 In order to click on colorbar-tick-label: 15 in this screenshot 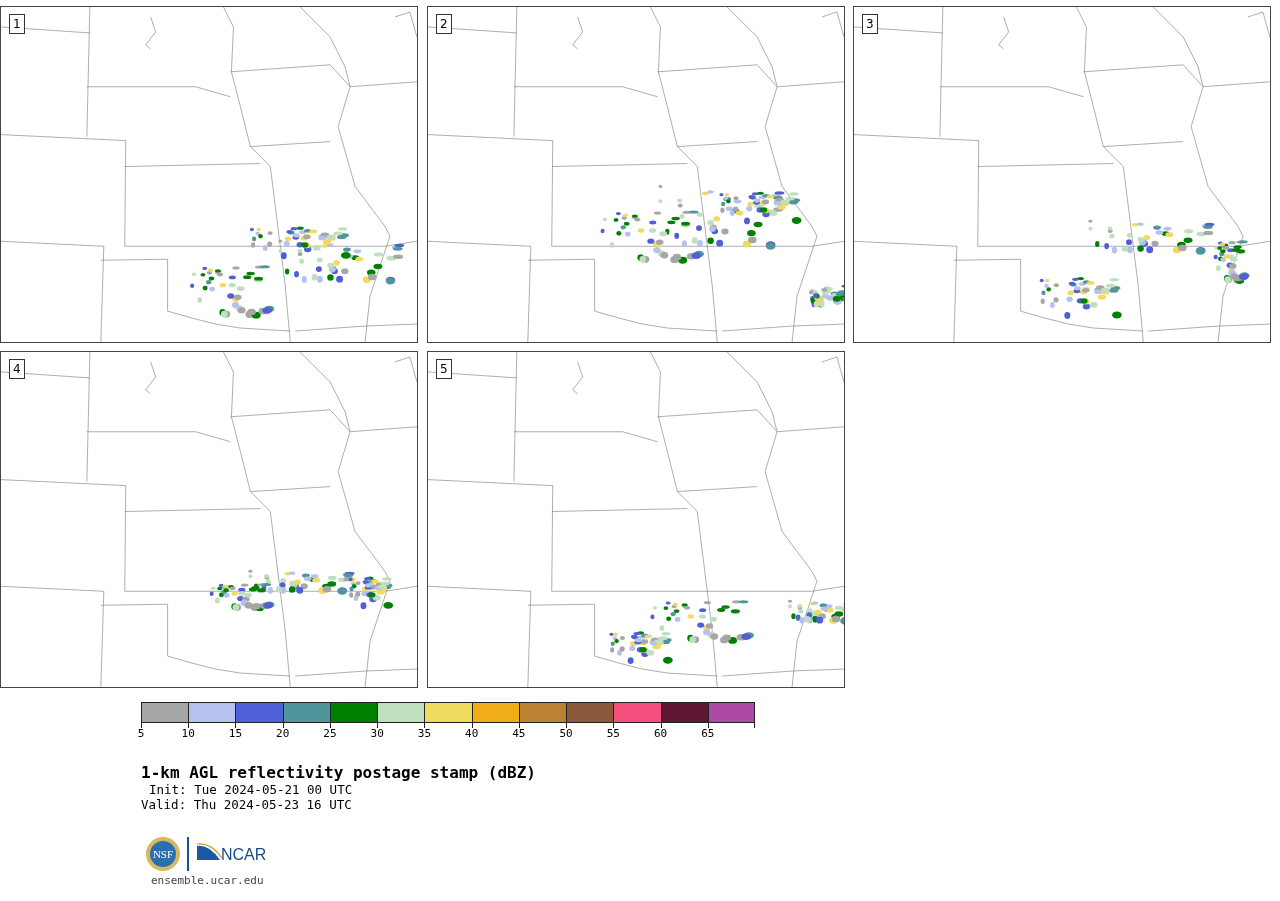, I will do `click(235, 734)`.